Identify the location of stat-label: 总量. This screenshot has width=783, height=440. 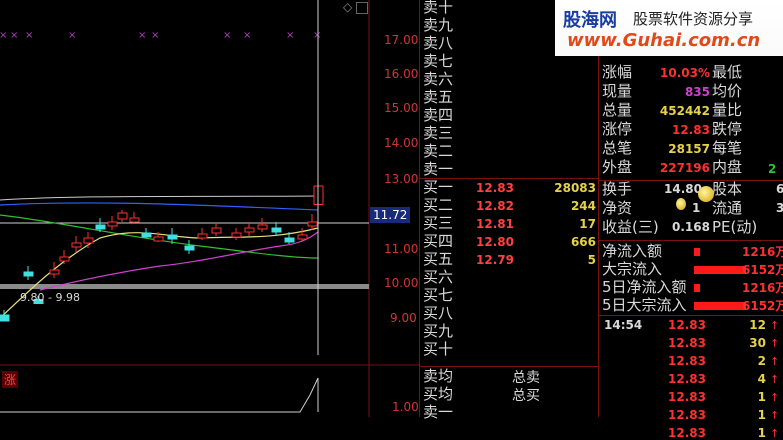
(617, 110).